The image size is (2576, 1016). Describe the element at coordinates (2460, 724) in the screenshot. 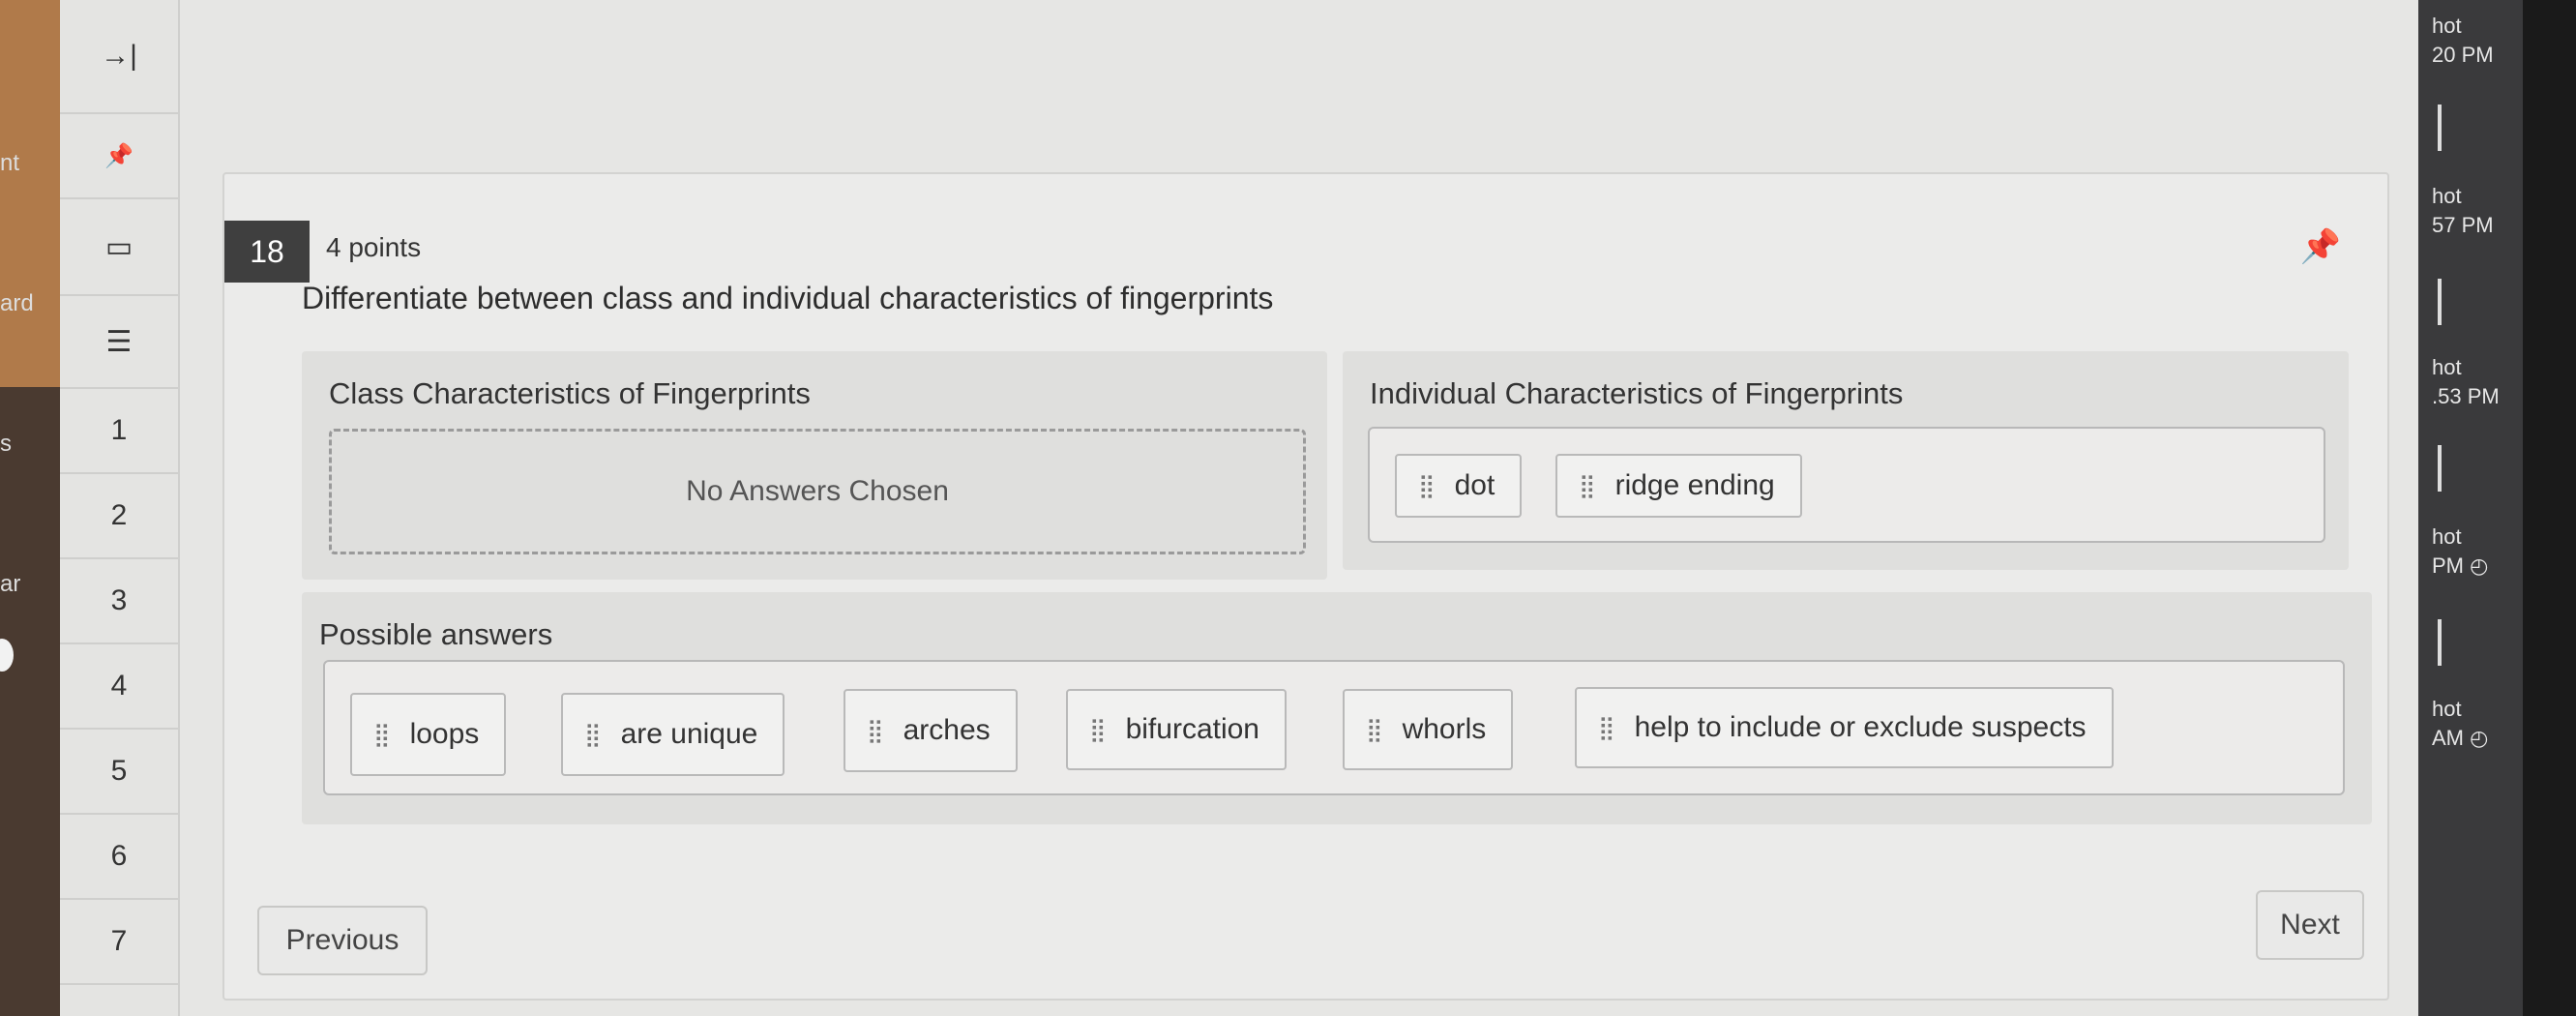

I see `notification-entry: hot AM ◴` at that location.